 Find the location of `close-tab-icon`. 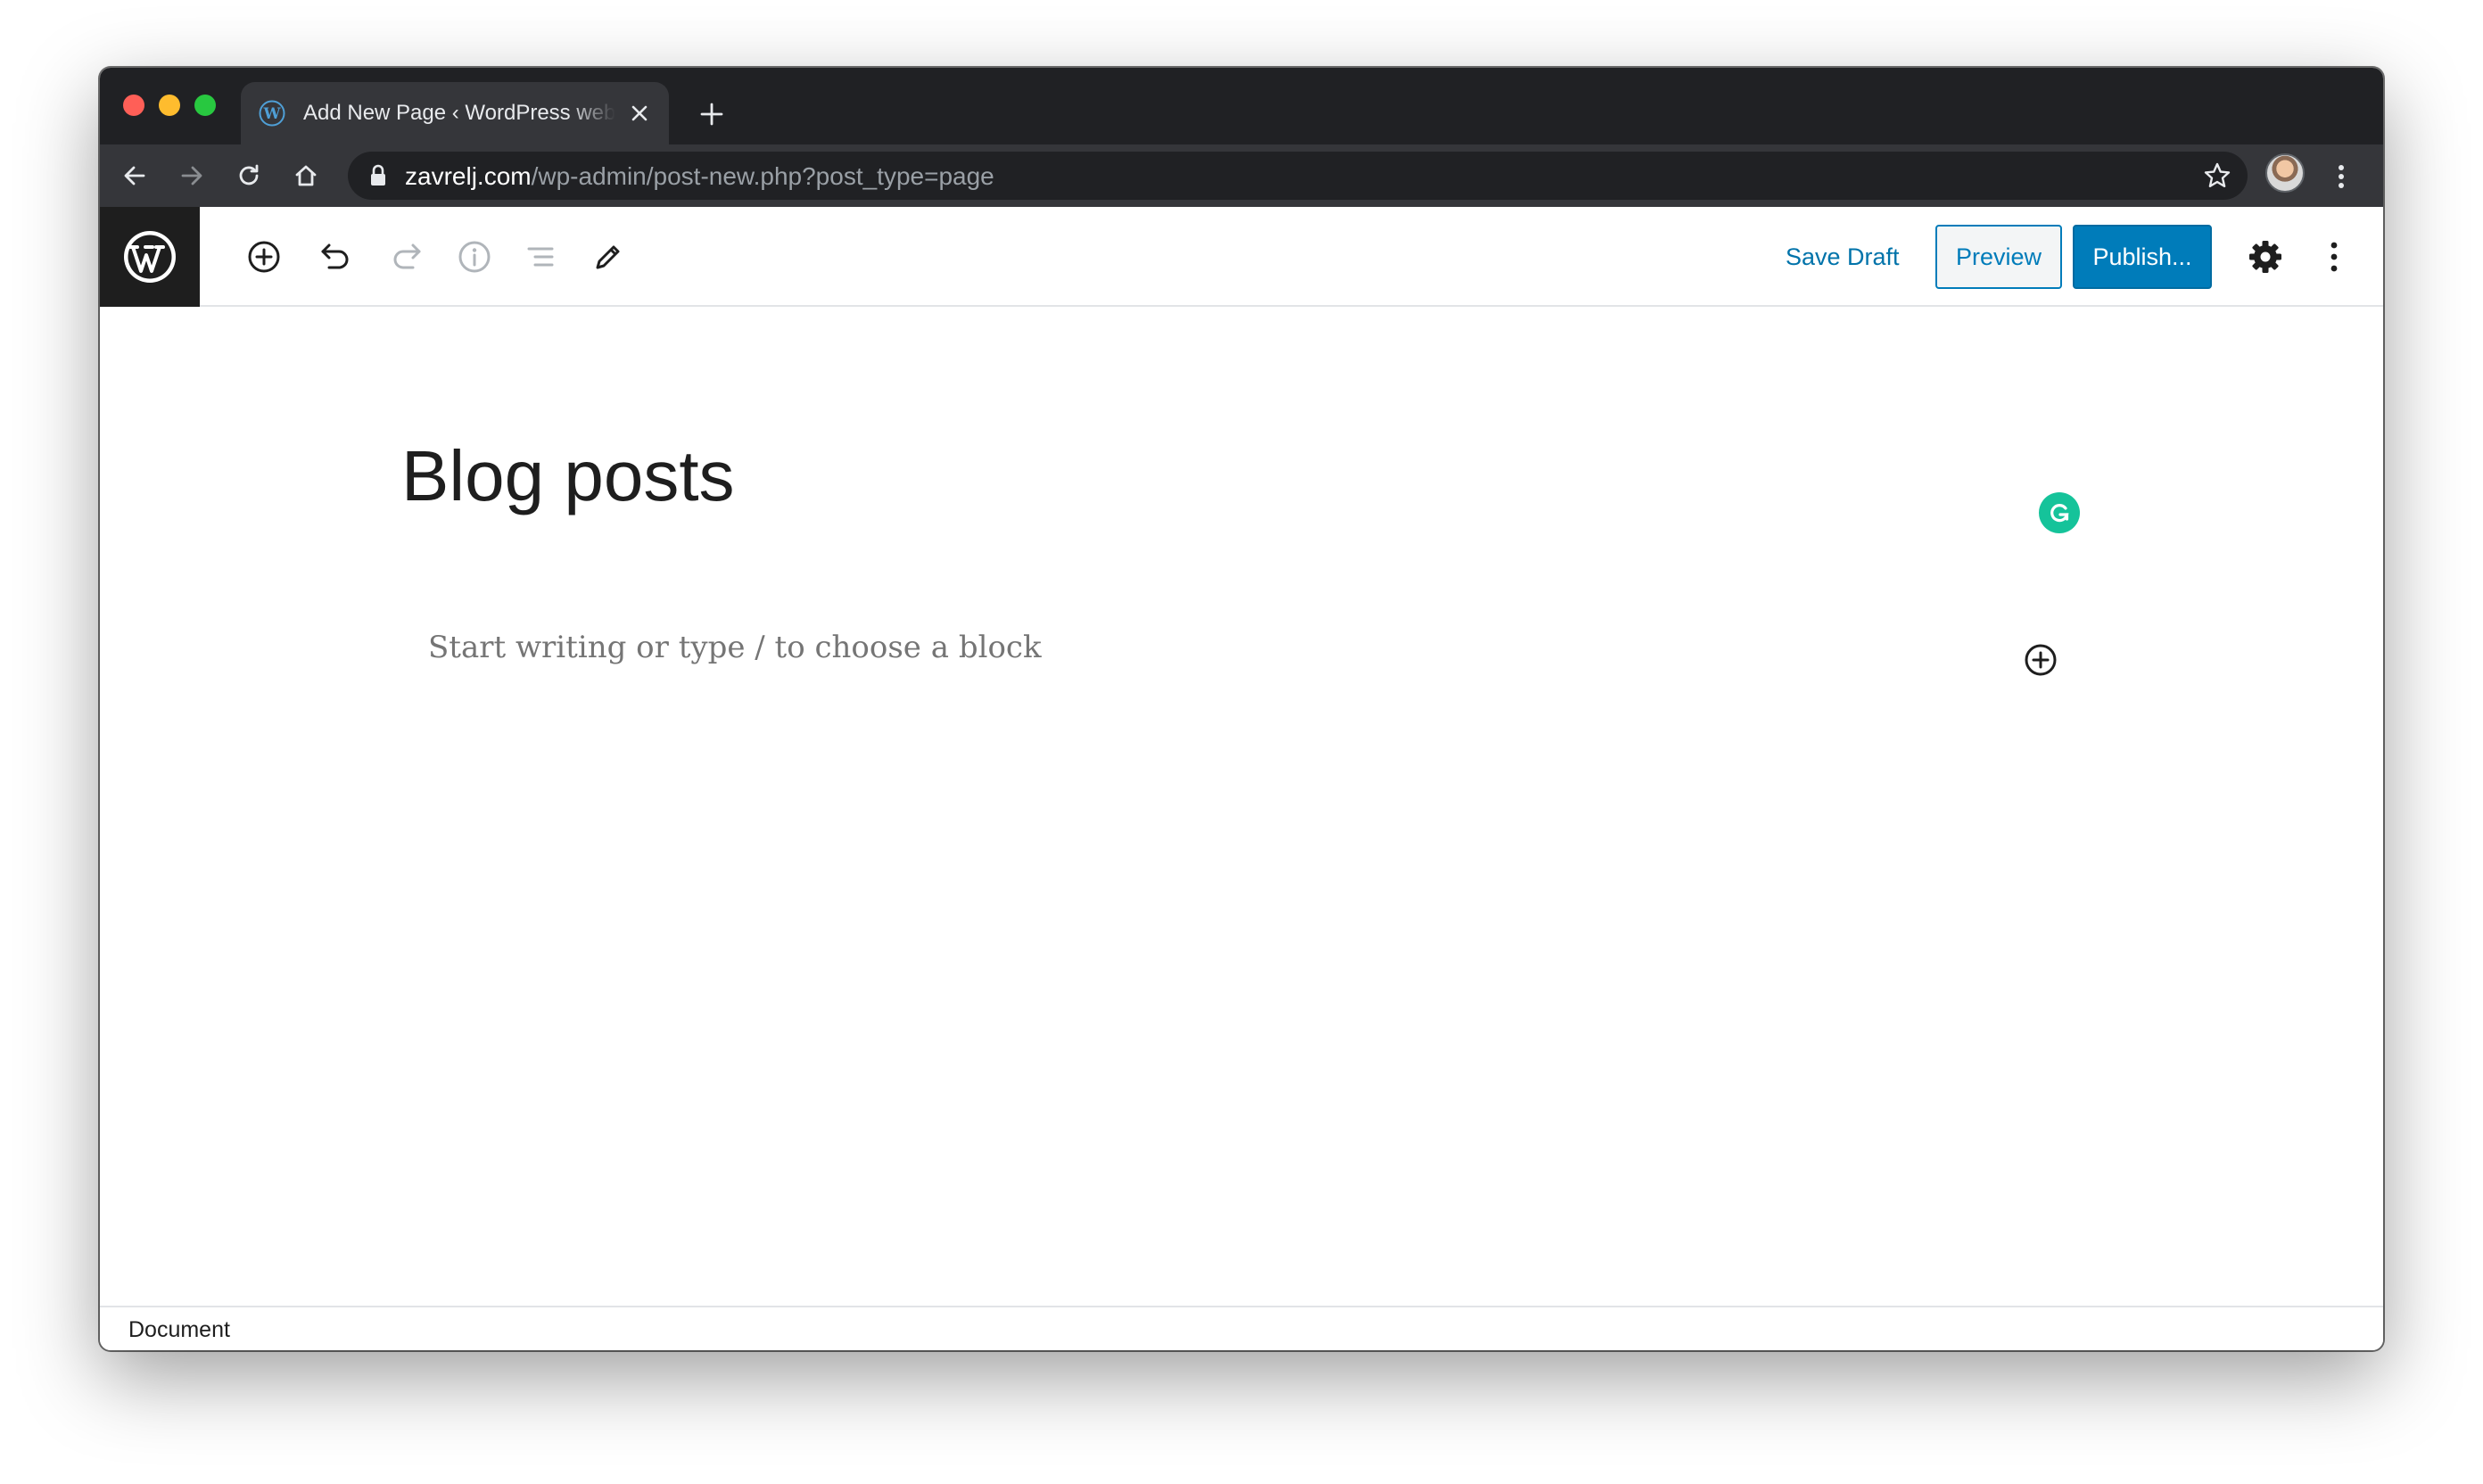

close-tab-icon is located at coordinates (639, 113).